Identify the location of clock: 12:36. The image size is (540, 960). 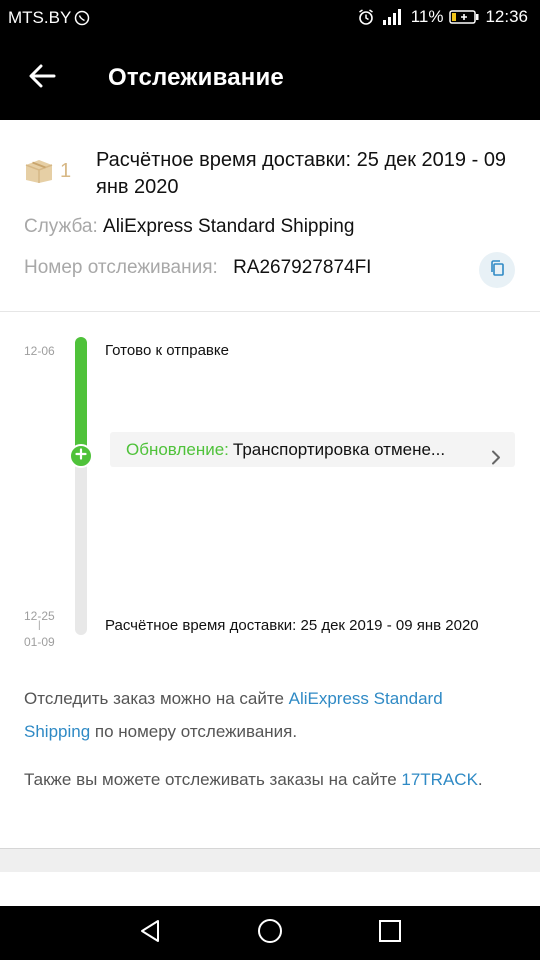
(506, 16).